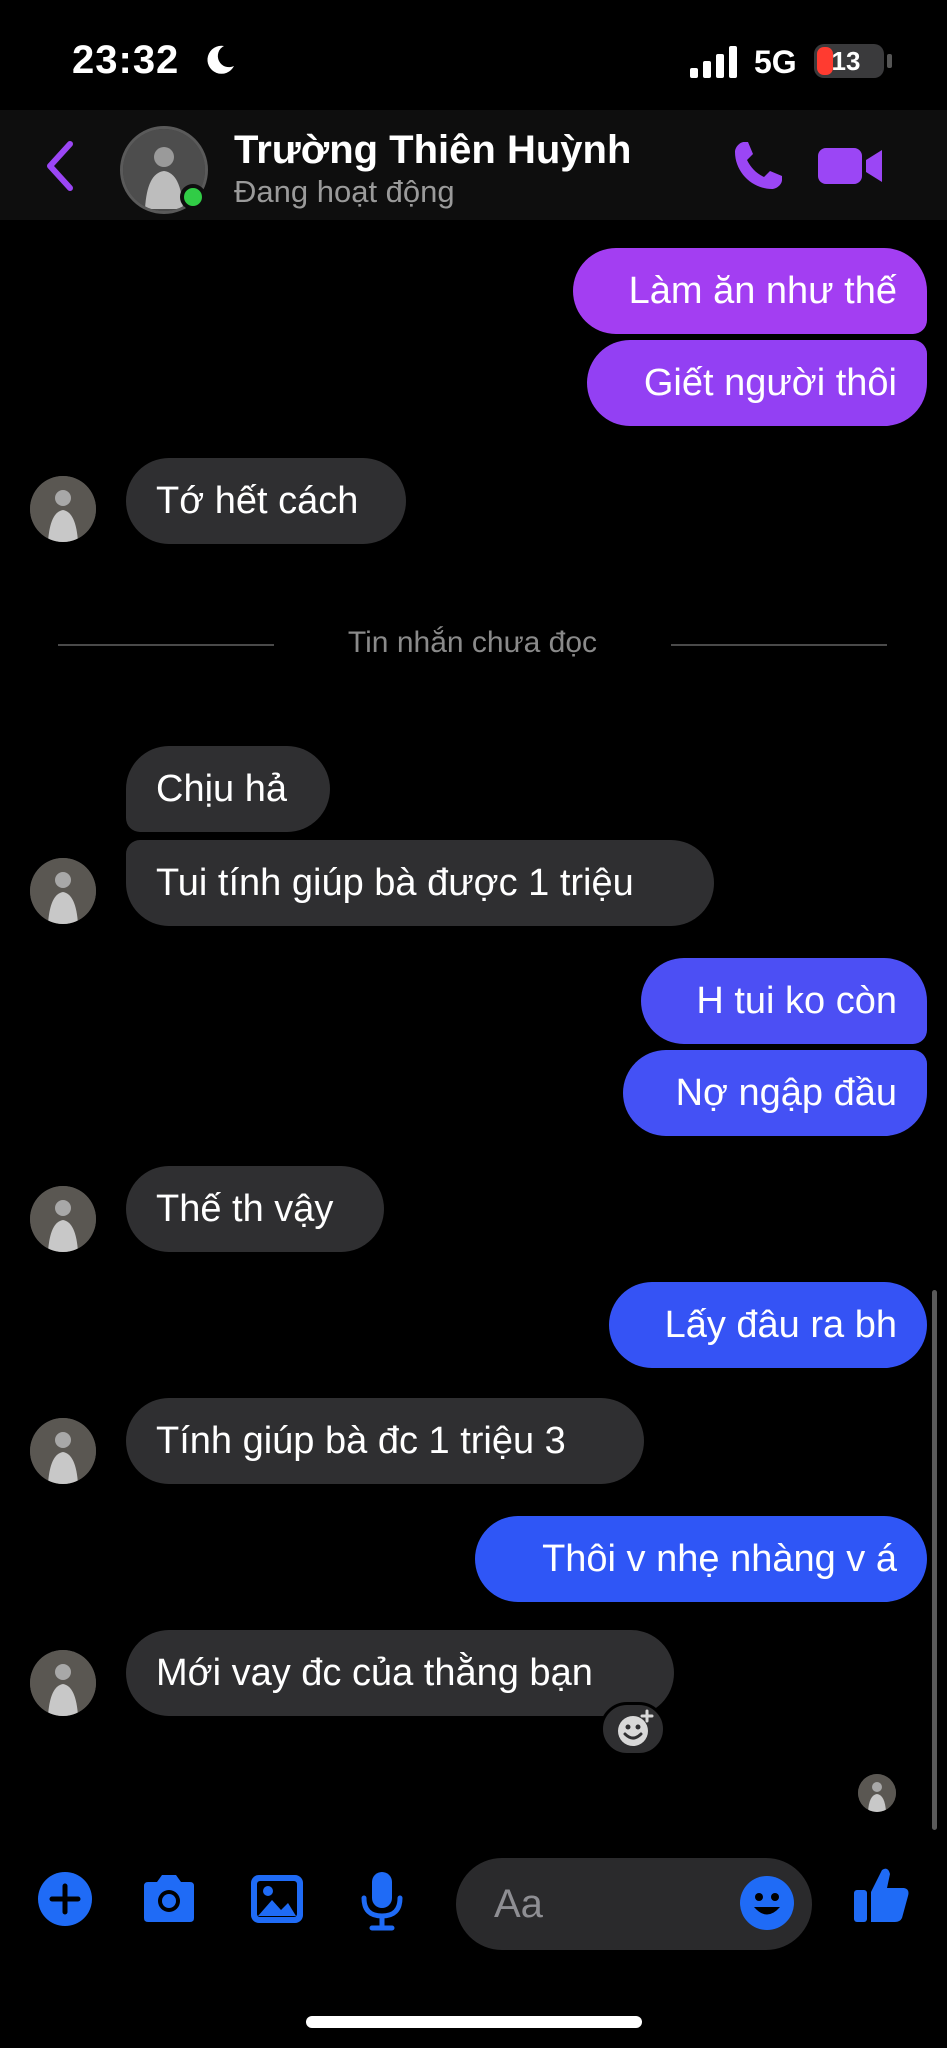  What do you see at coordinates (750, 291) in the screenshot?
I see `message-outgoing: Làm ăn như thế` at bounding box center [750, 291].